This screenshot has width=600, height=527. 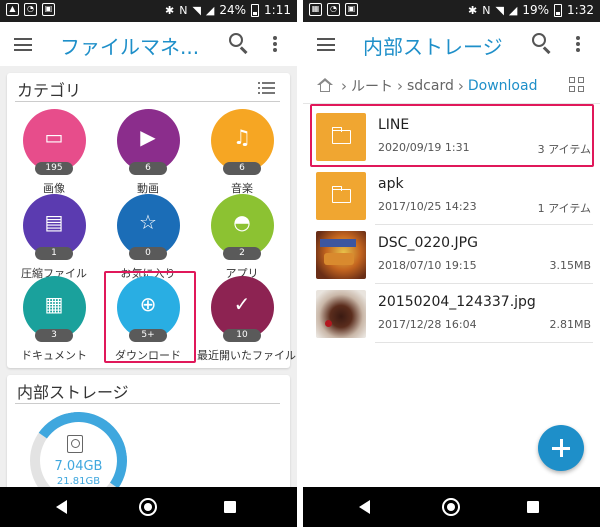 I want to click on app-bar: 内部ストレージ, so click(x=451, y=44).